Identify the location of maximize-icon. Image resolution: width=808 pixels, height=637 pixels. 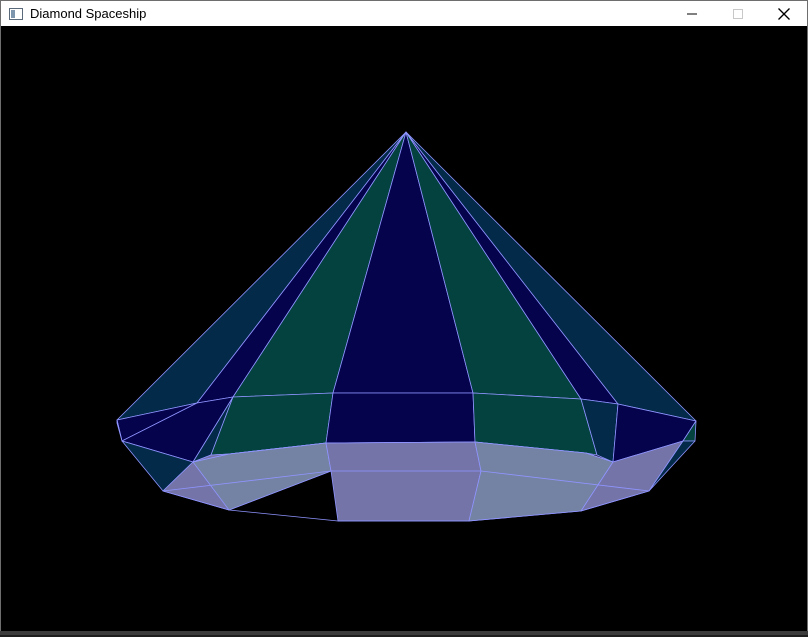
(738, 13).